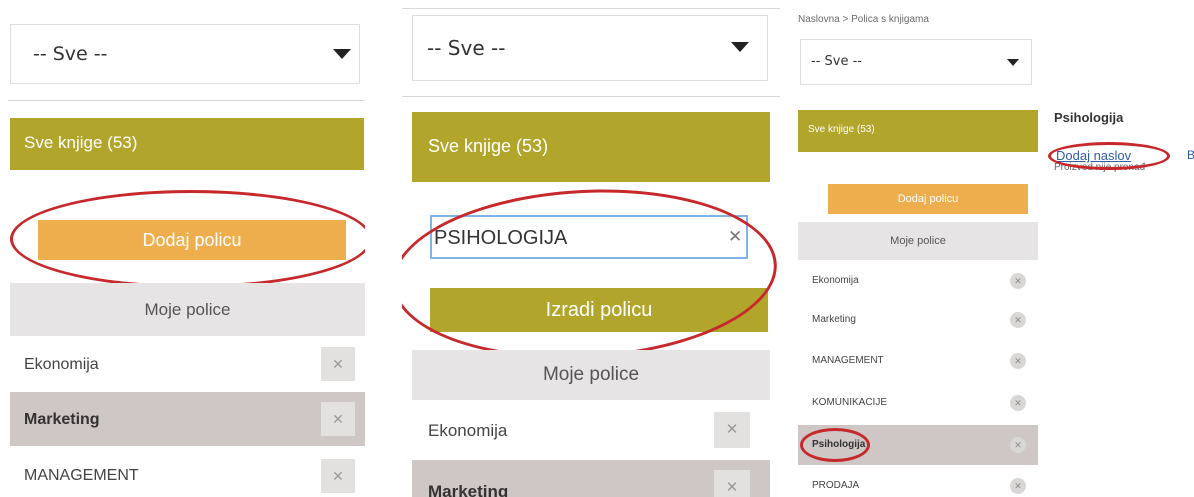  What do you see at coordinates (1190, 155) in the screenshot?
I see `cut-off-link: B` at bounding box center [1190, 155].